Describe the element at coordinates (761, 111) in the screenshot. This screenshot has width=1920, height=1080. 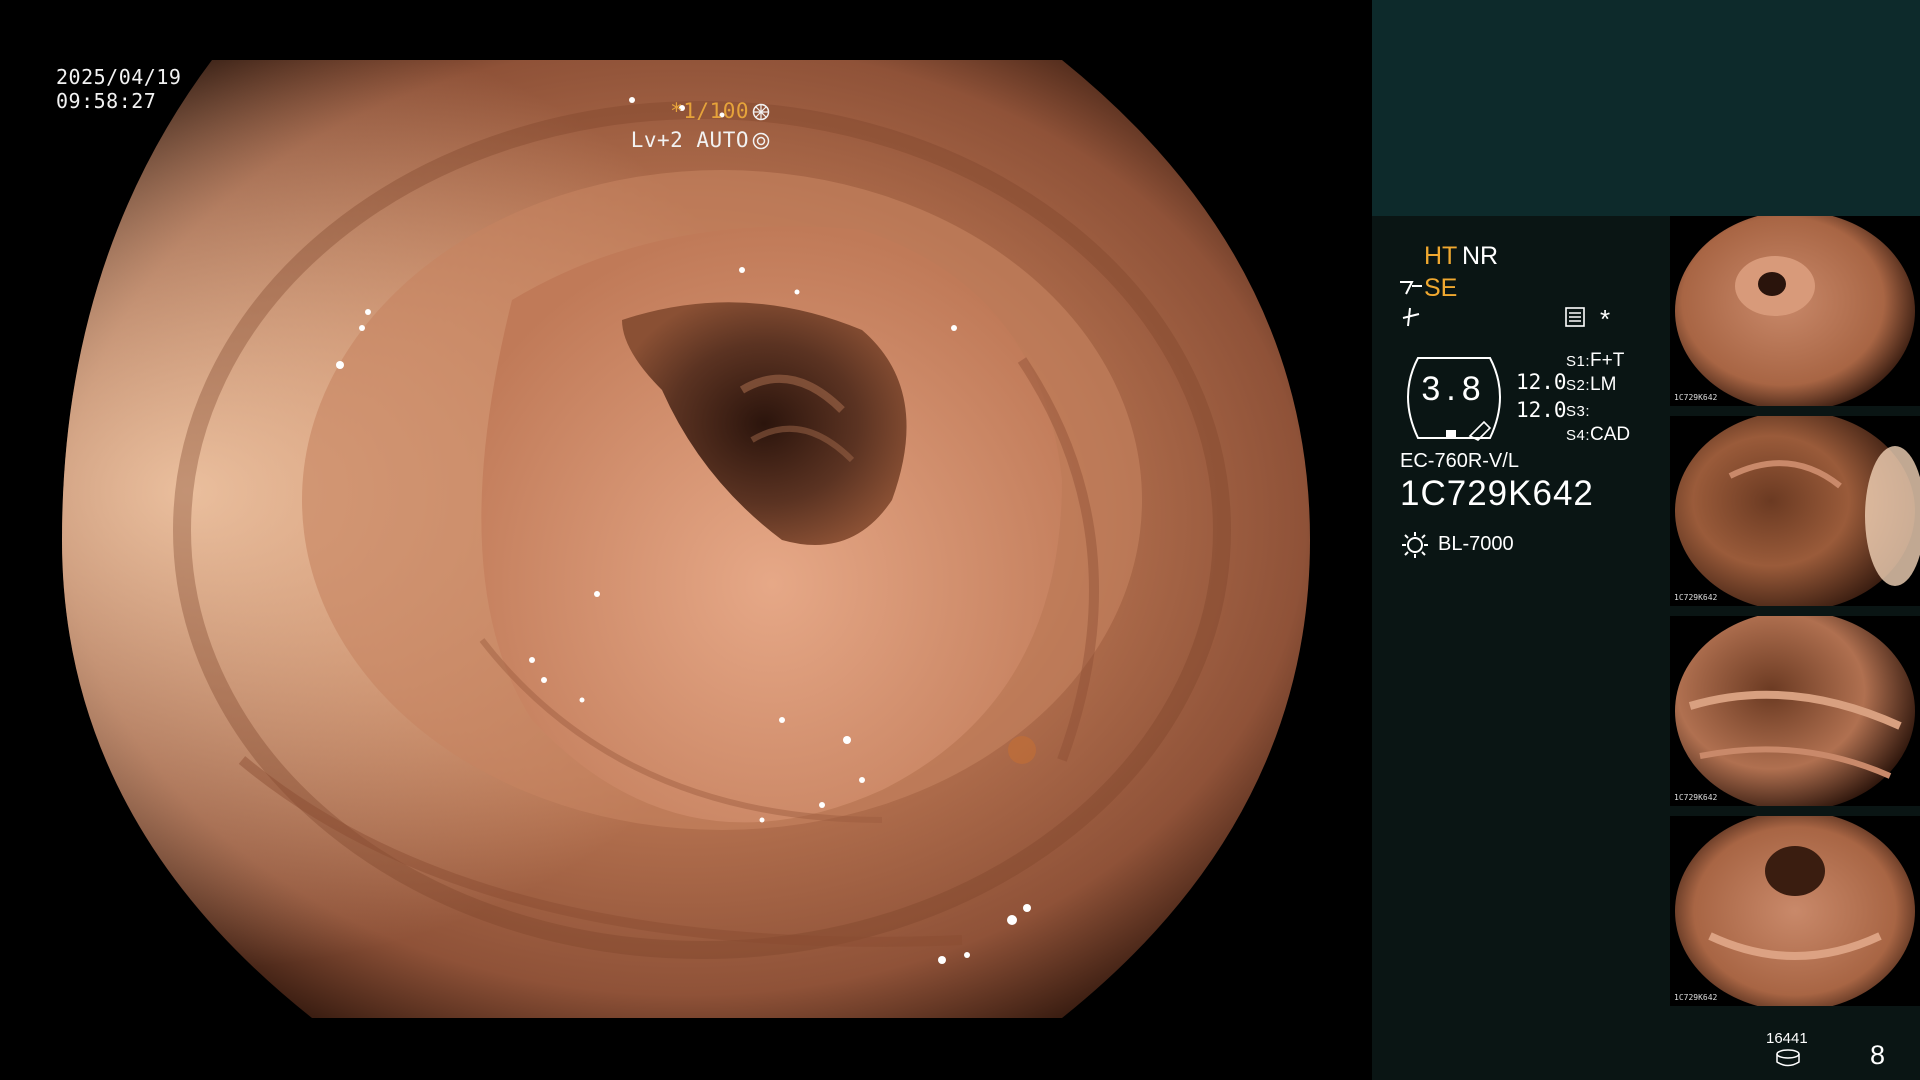
I see `aperture-icon` at that location.